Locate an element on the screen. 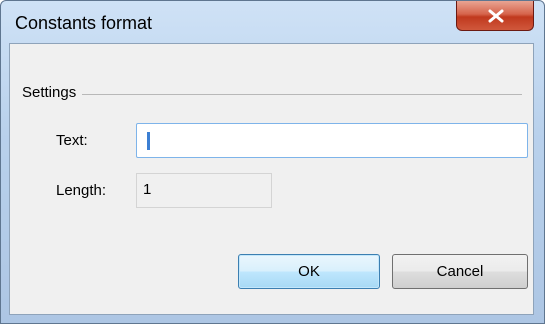 Image resolution: width=545 pixels, height=324 pixels. text-label: Text: is located at coordinates (72, 140).